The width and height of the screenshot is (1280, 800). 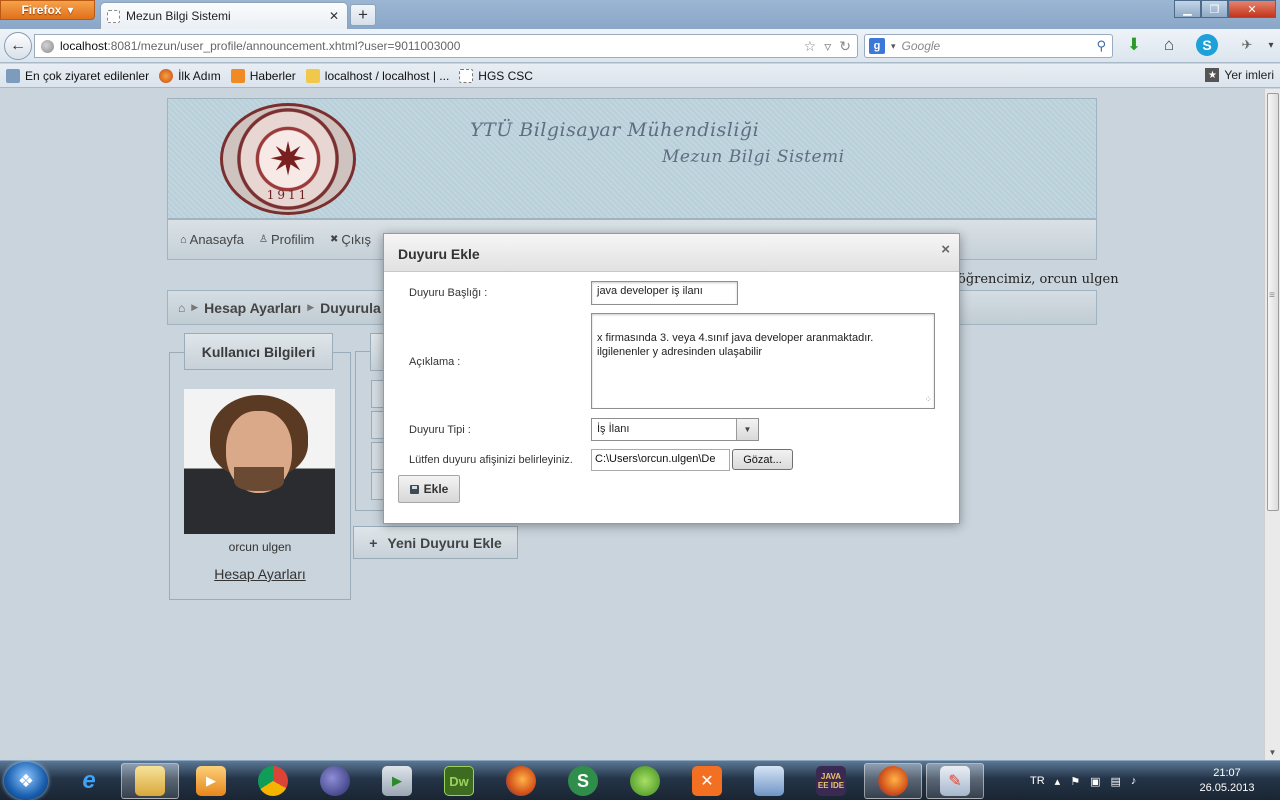 I want to click on bookmark-getting-started: İlk Adım, so click(x=190, y=75).